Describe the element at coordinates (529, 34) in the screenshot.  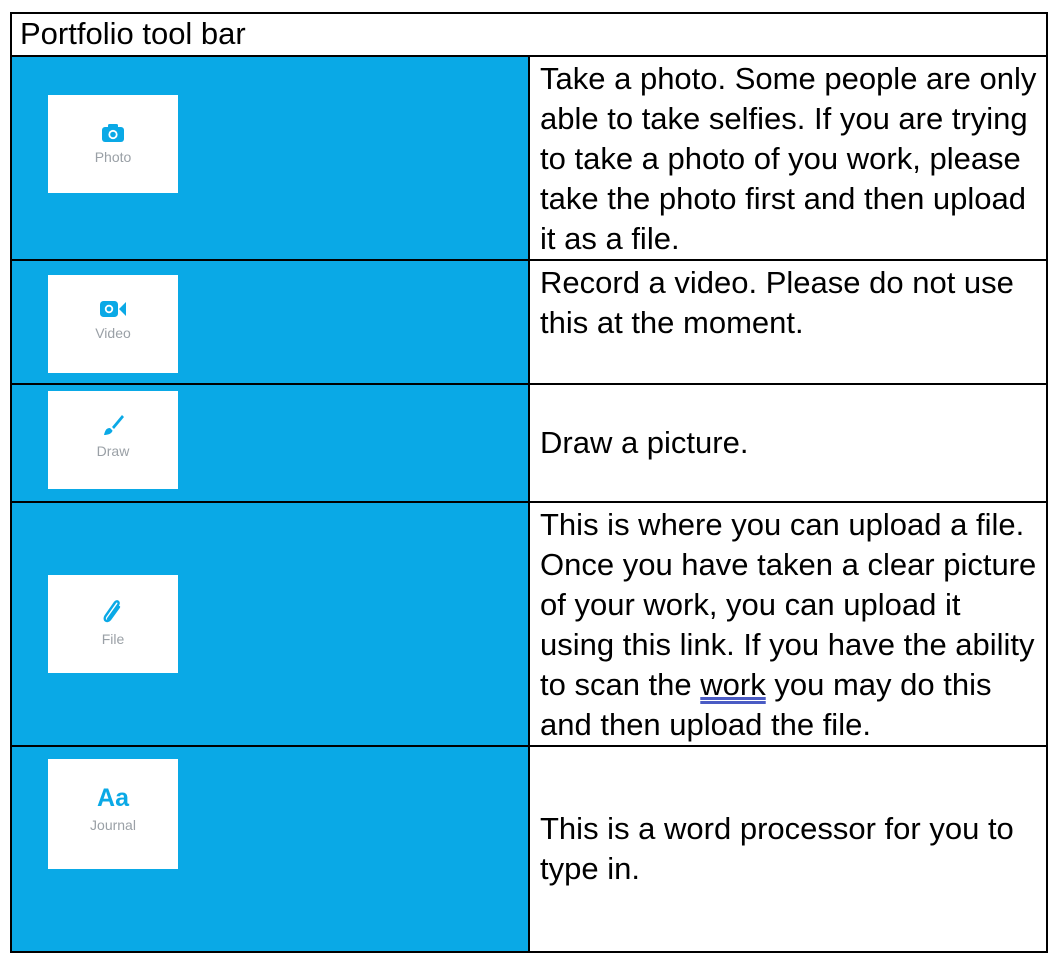
I see `table-title: Portfolio tool bar` at that location.